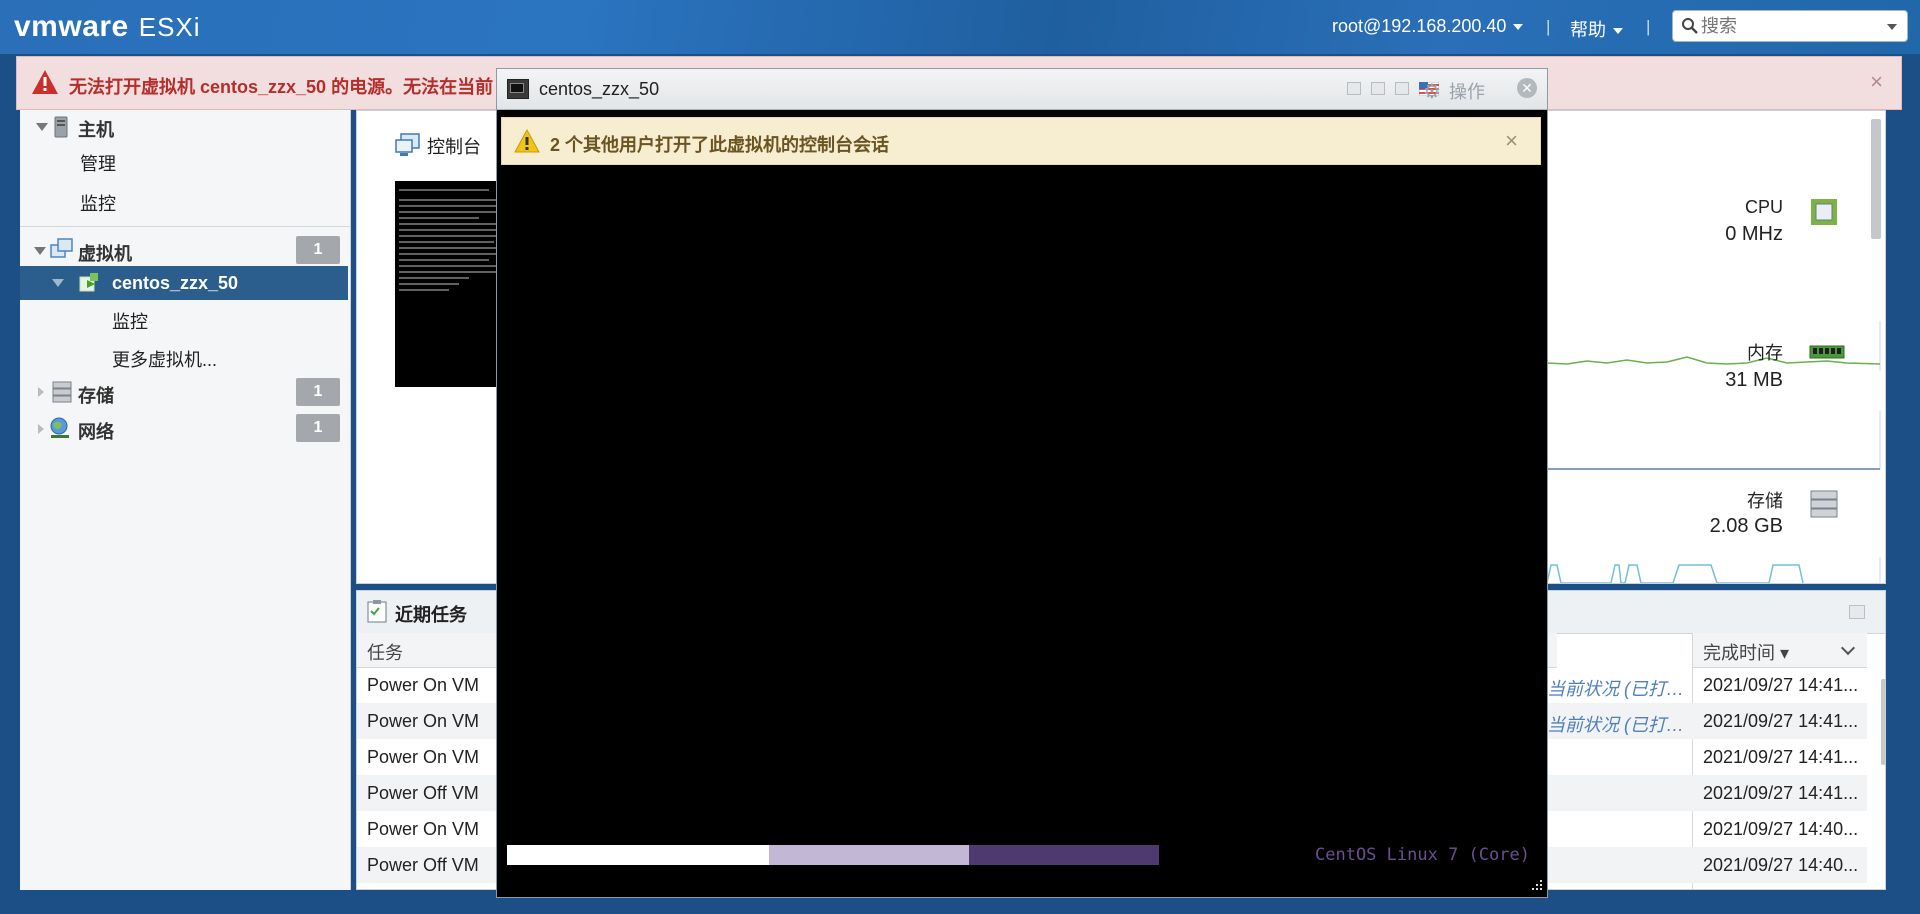 This screenshot has height=914, width=1920. I want to click on nav-vm-centos-selected: centos_zzx_50, so click(184, 283).